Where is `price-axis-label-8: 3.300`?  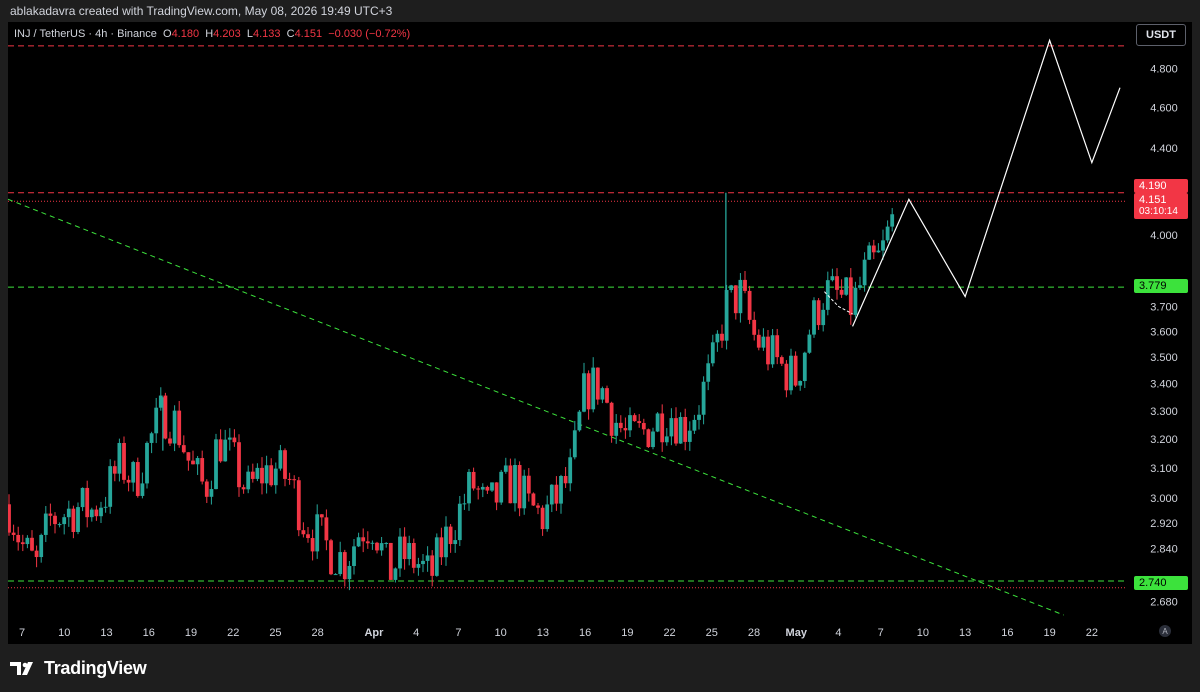 price-axis-label-8: 3.300 is located at coordinates (1164, 412).